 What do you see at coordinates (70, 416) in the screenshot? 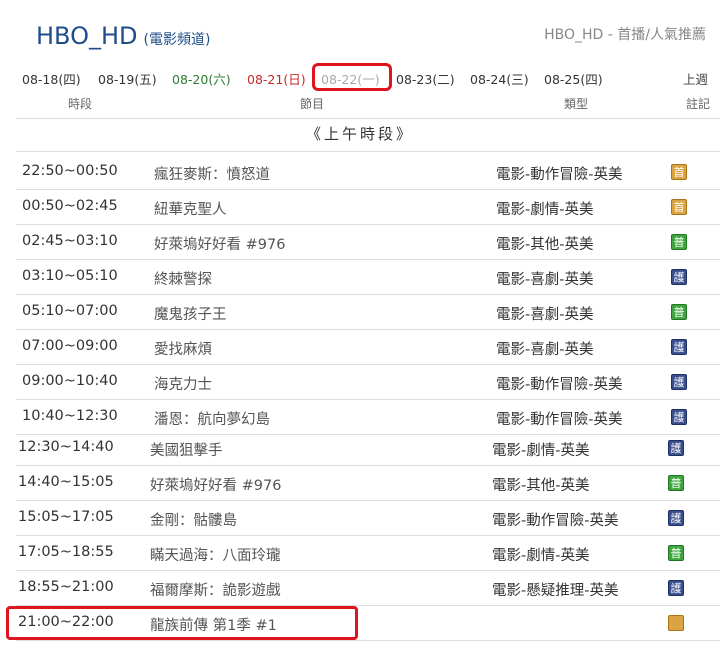
I see `row-time: 10:40~12:30` at bounding box center [70, 416].